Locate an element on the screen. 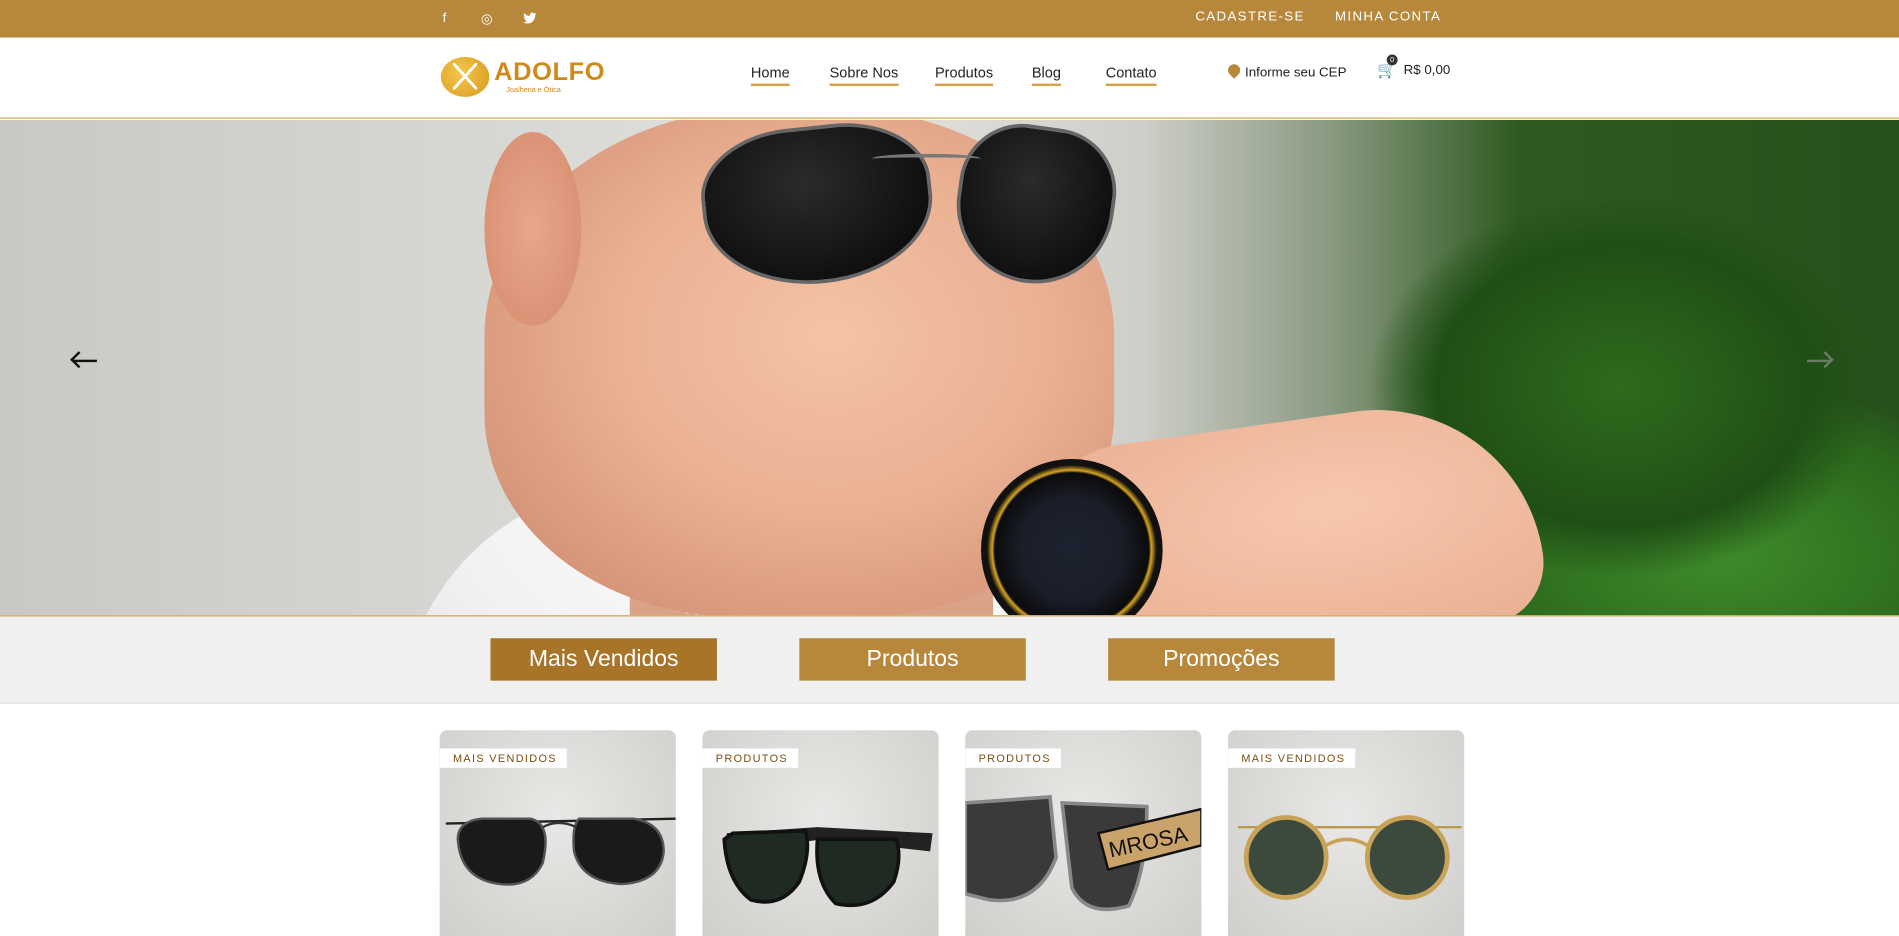 Image resolution: width=1899 pixels, height=936 pixels. product-card: PRODUTOS MROSA is located at coordinates (1083, 833).